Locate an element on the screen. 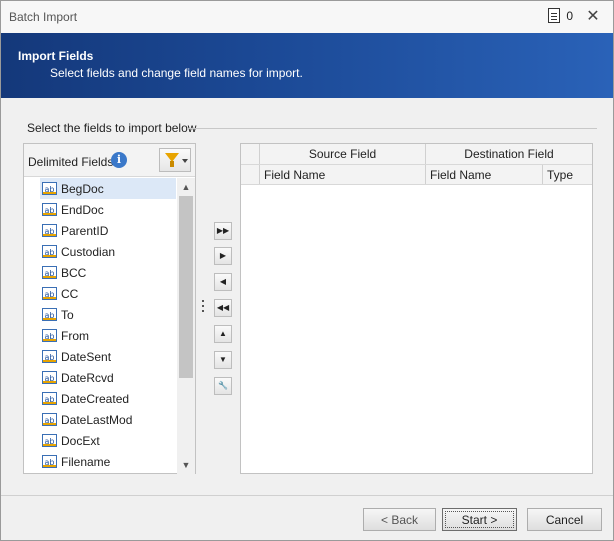  delimited-fields-header: Delimited Fields i is located at coordinates (109, 160).